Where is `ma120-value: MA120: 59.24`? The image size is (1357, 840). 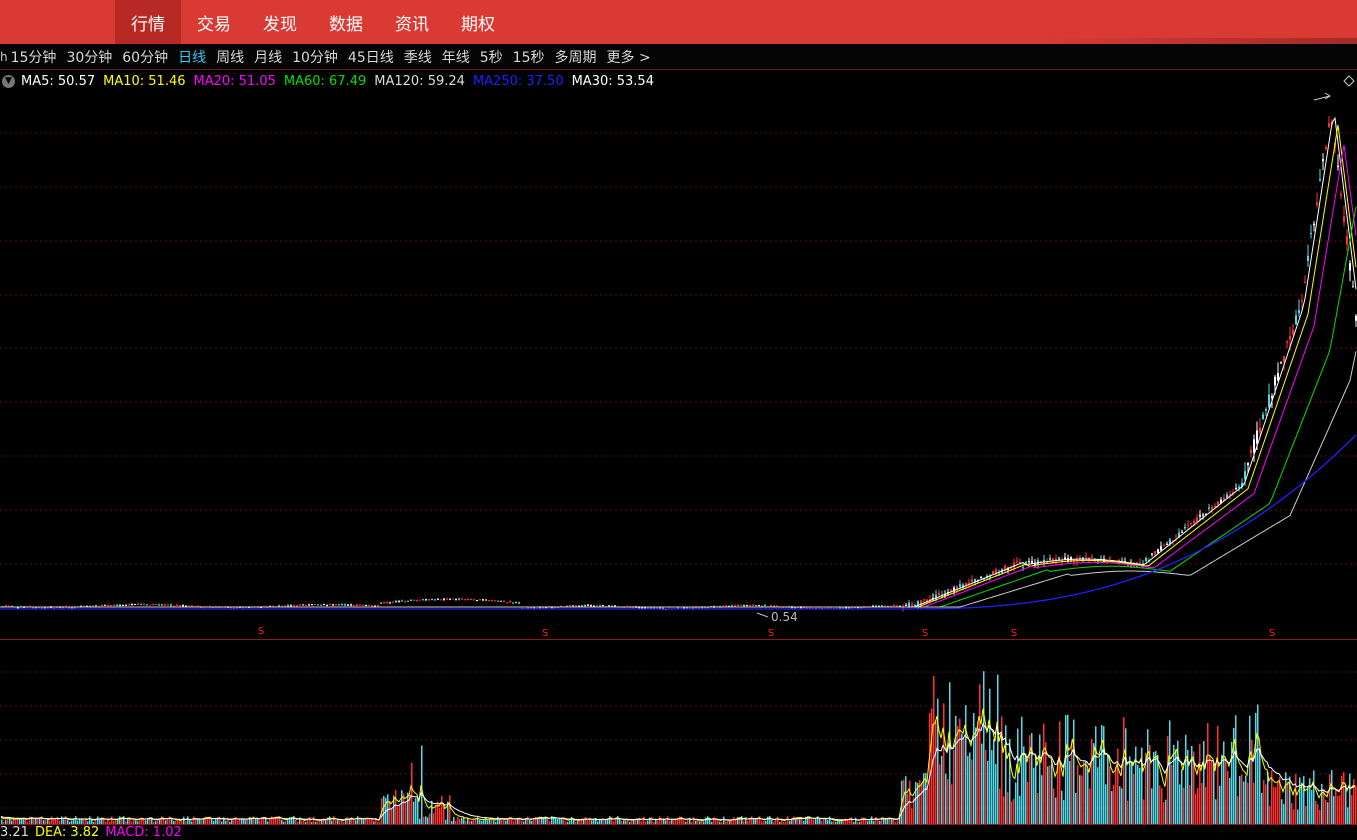
ma120-value: MA120: 59.24 is located at coordinates (419, 81).